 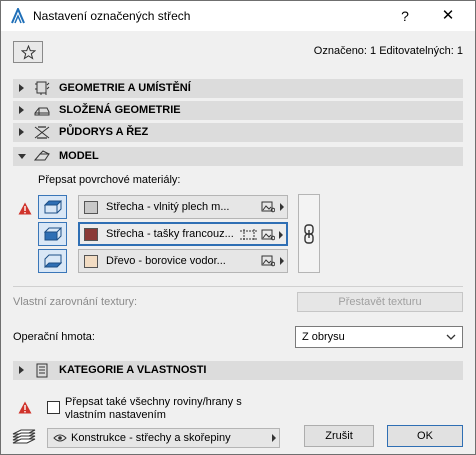 I want to click on favorites-button, so click(x=28, y=52).